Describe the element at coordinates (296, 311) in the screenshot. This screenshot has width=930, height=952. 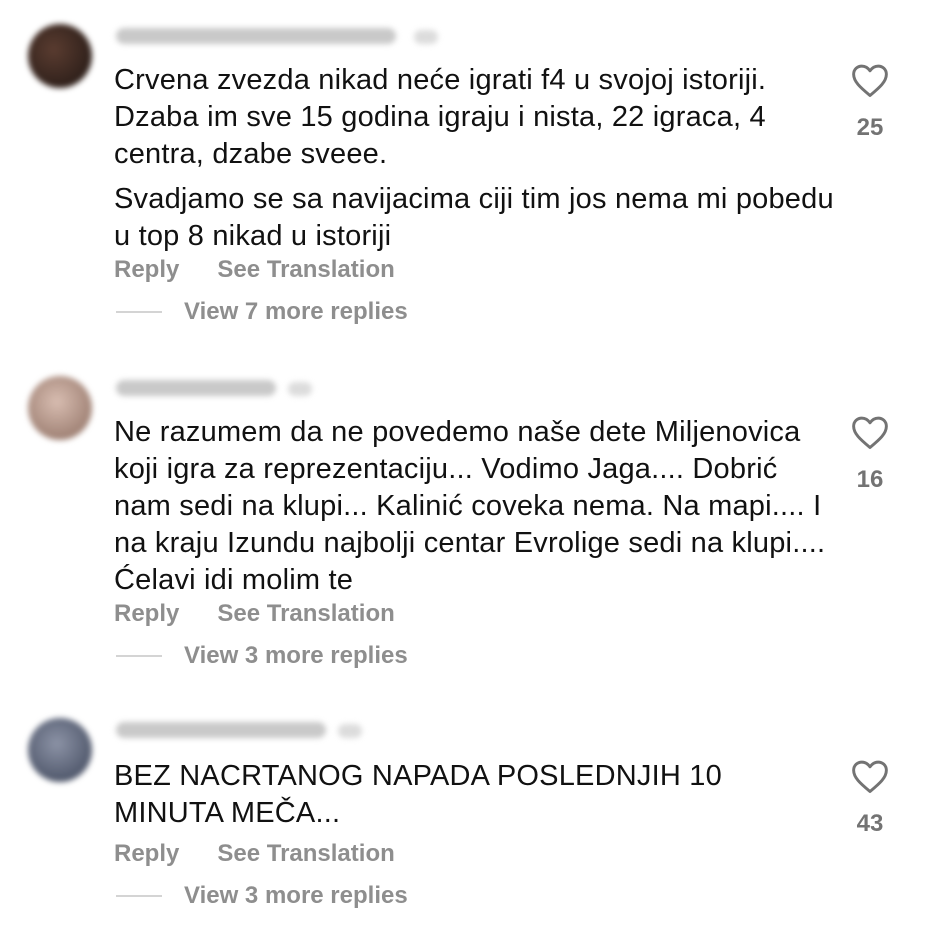
I see `view-replies-label: View 7 more replies` at that location.